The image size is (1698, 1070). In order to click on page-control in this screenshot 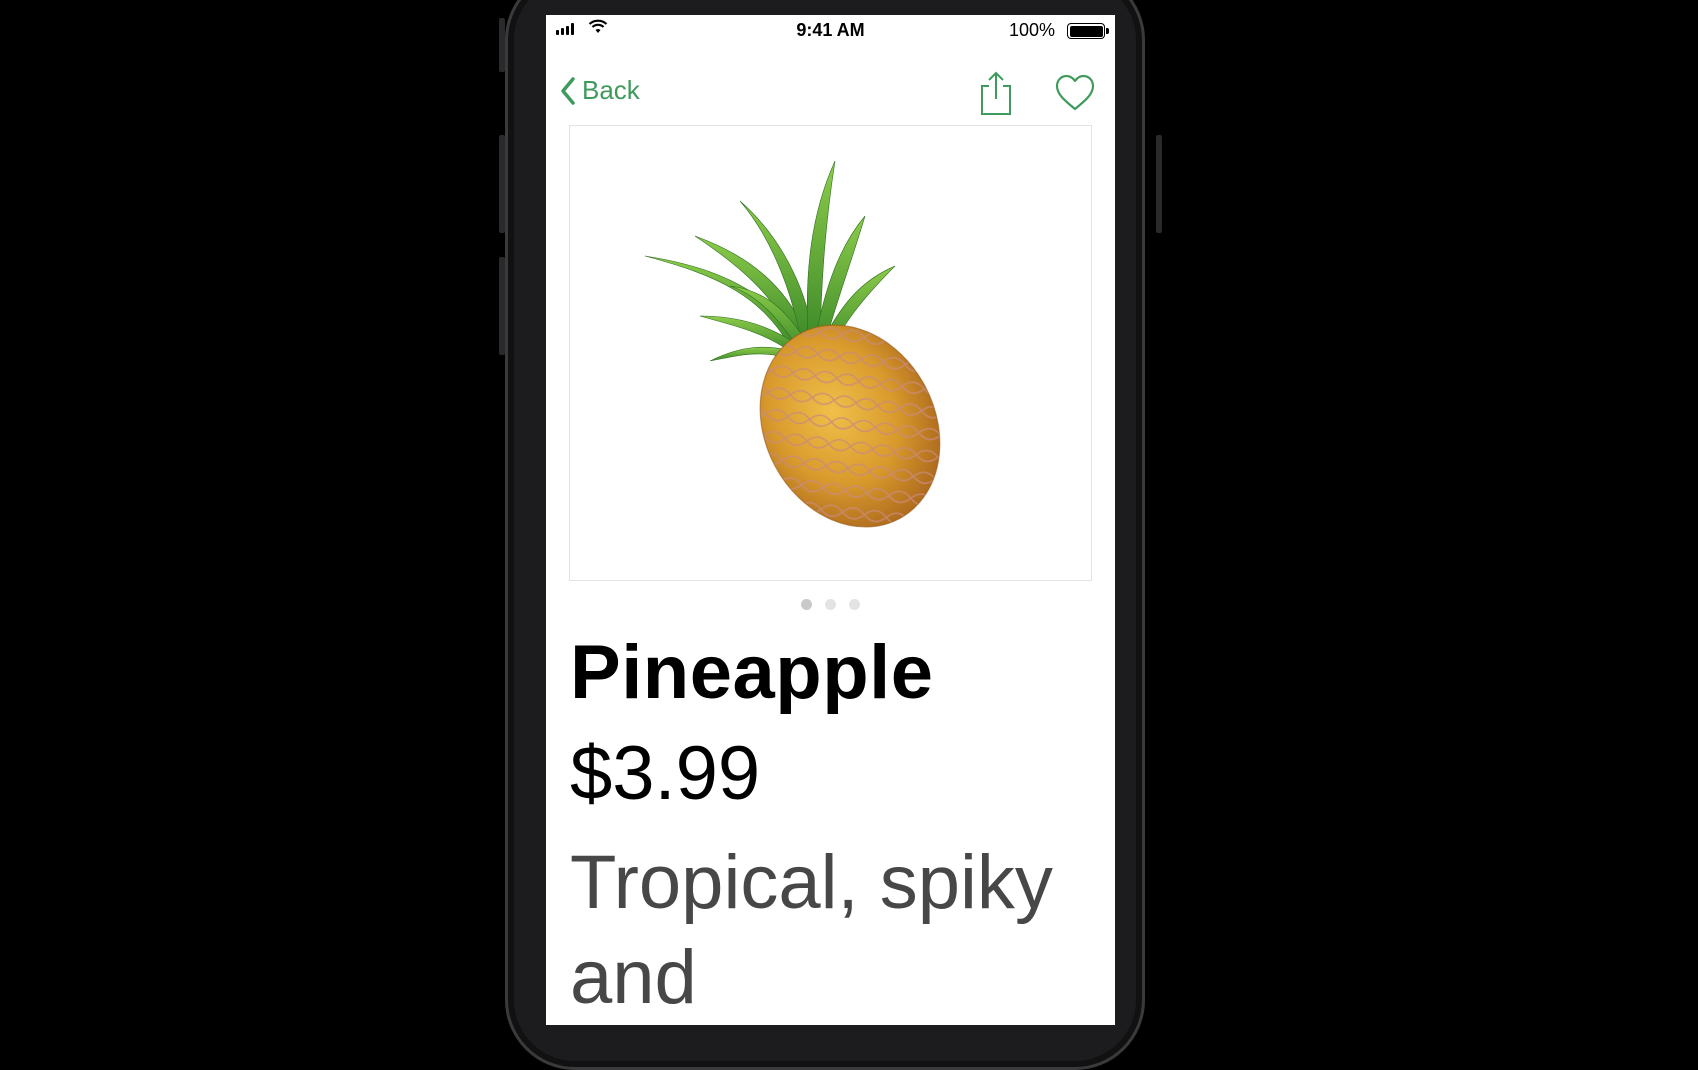, I will do `click(830, 604)`.